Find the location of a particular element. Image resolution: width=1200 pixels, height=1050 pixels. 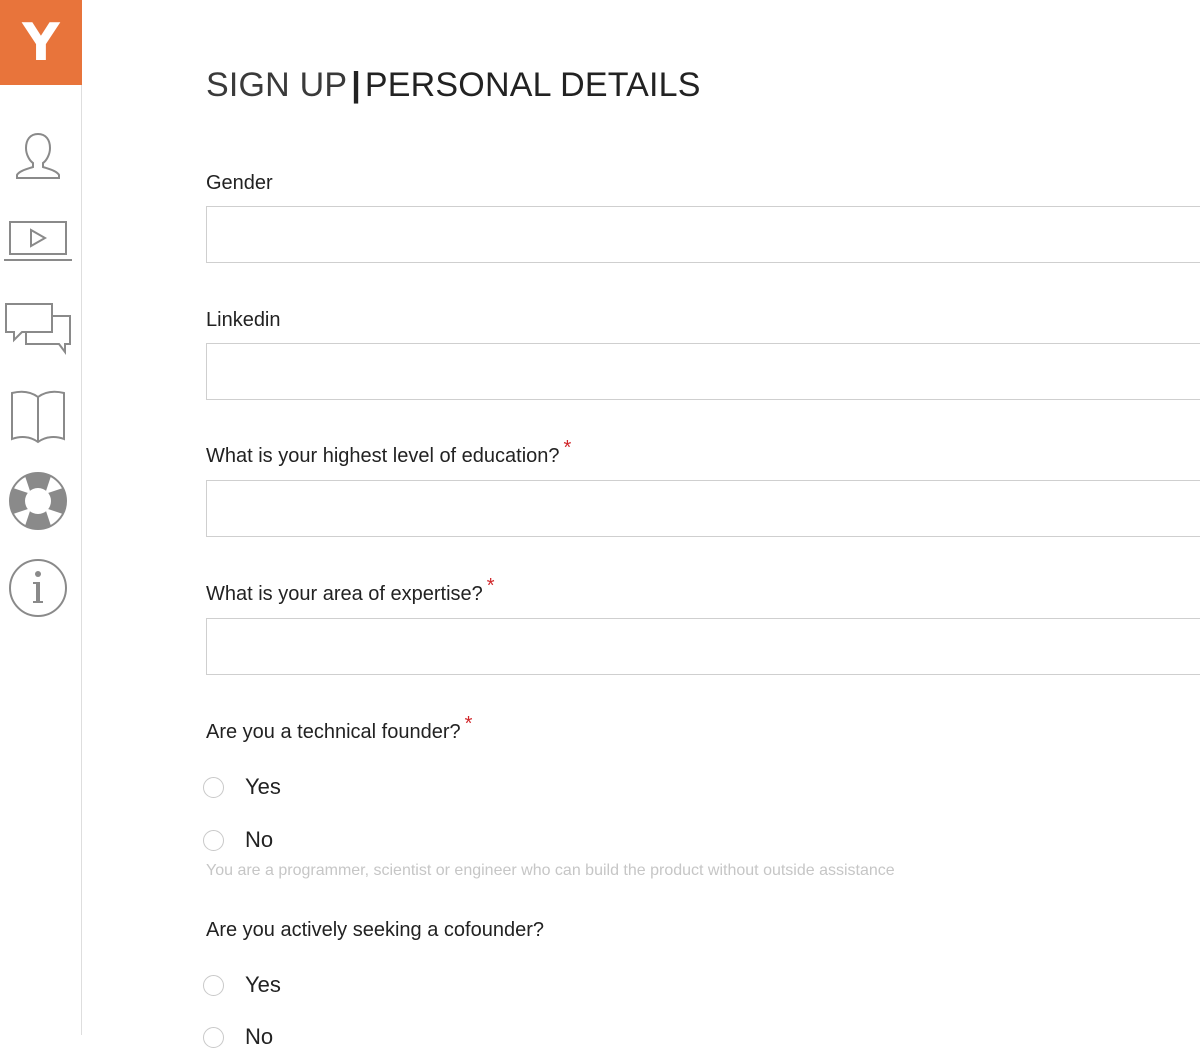

user-icon is located at coordinates (38, 155).